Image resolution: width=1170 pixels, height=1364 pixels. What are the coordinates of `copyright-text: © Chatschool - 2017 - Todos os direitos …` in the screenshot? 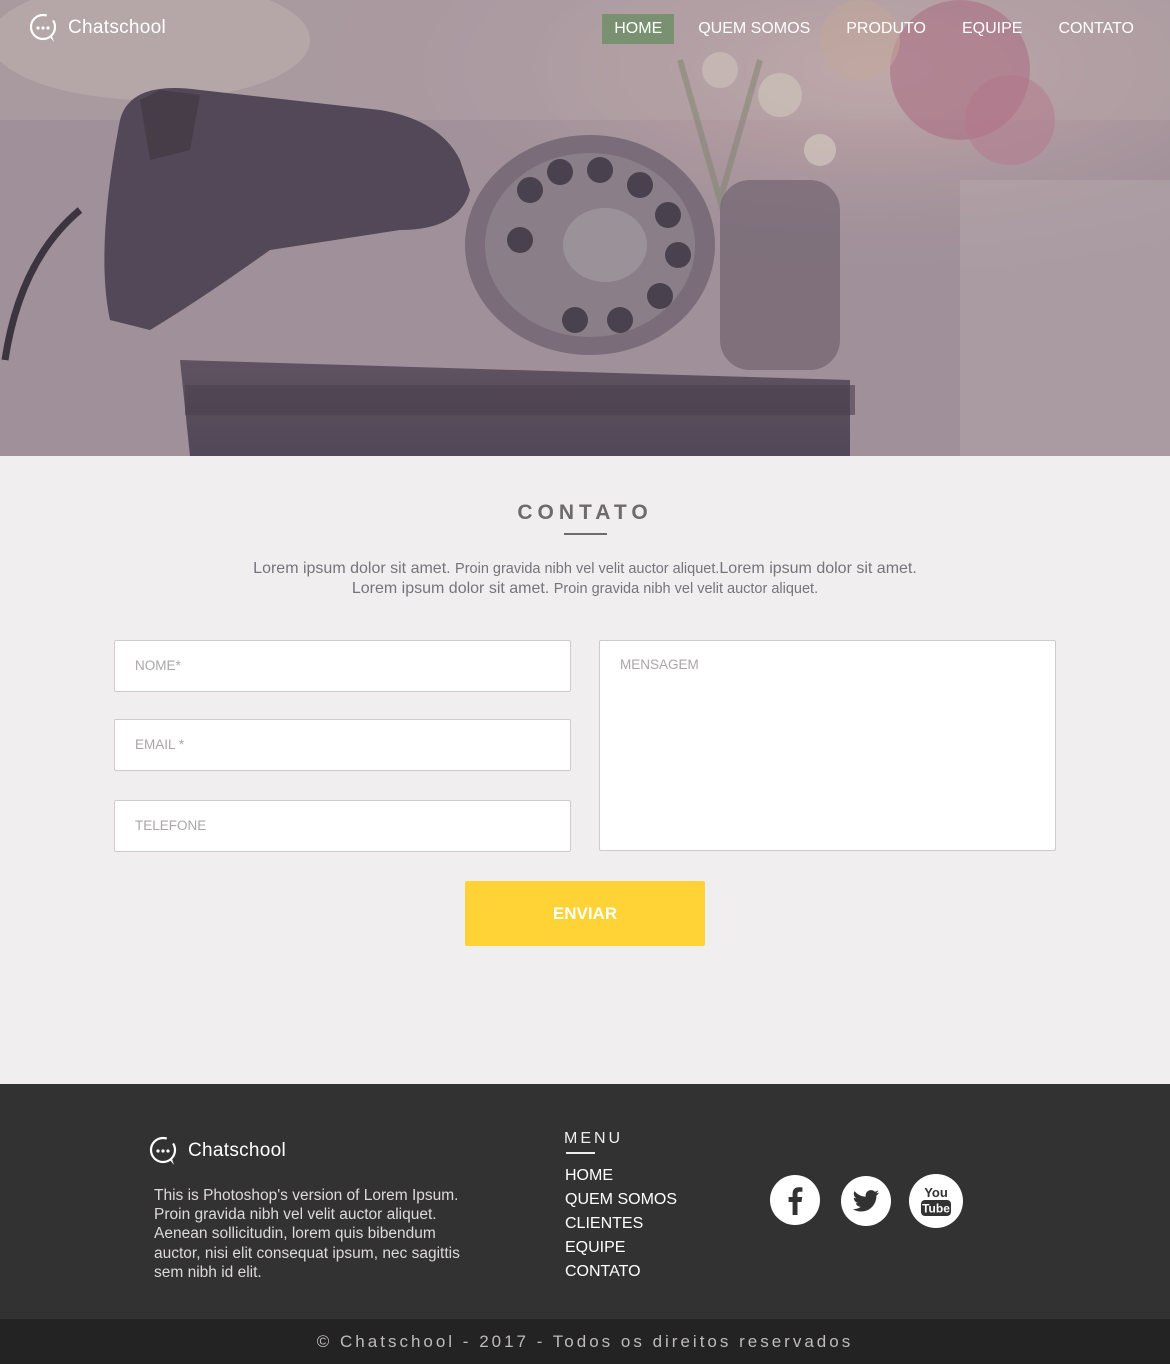 It's located at (585, 1341).